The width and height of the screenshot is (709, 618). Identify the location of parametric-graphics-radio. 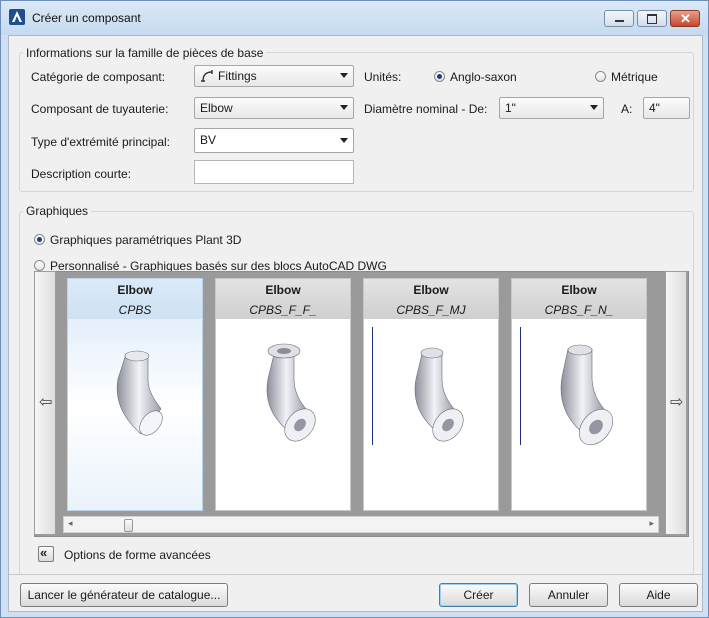
(39, 239).